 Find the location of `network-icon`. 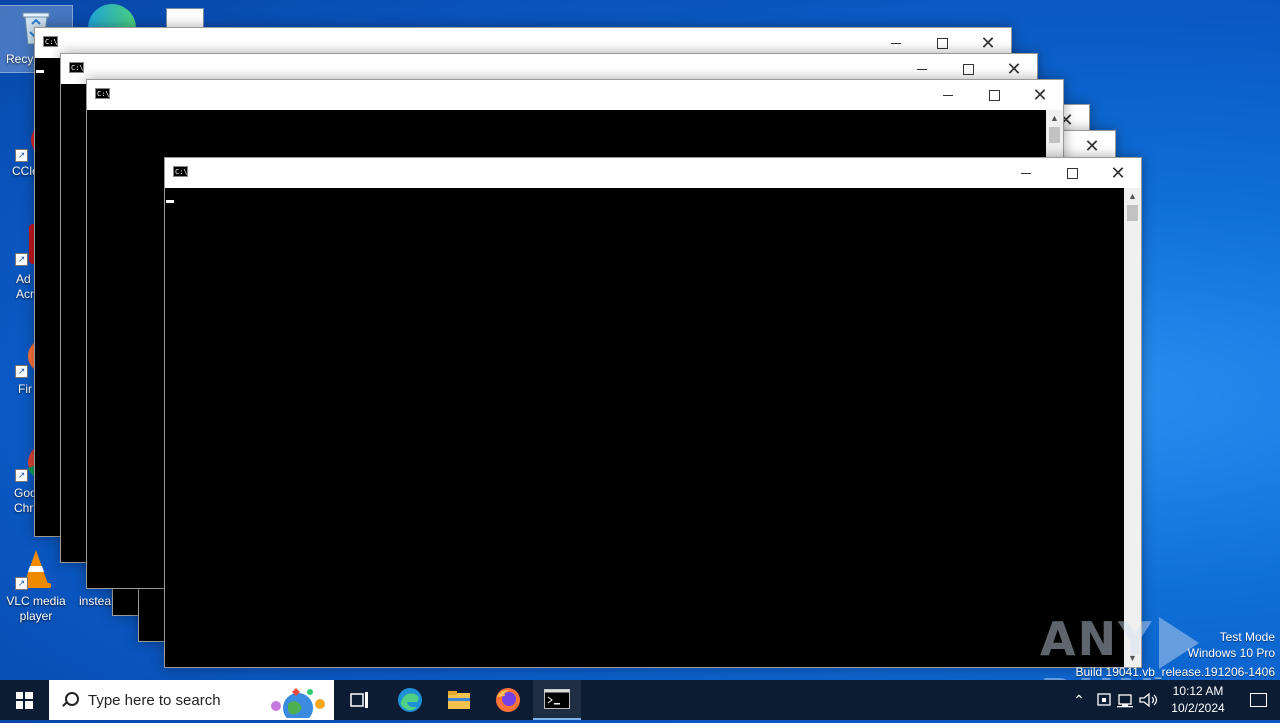

network-icon is located at coordinates (1127, 700).